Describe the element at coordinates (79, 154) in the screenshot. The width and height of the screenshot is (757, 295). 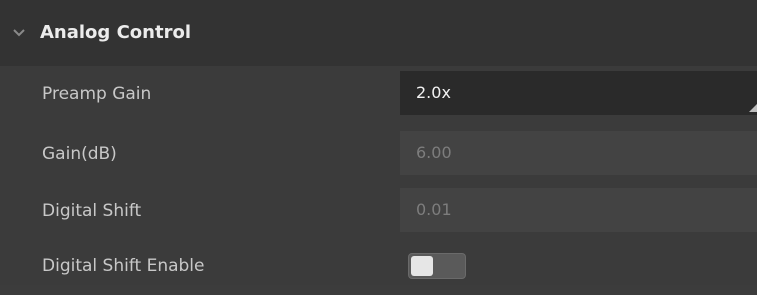
I see `gain-db-label: Gain(dB)` at that location.